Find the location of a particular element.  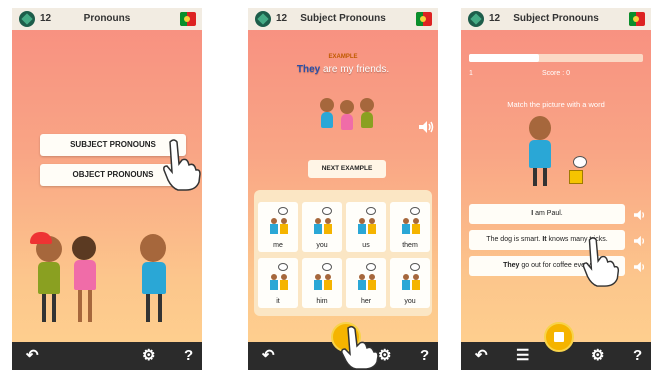

pronoun-label: me is located at coordinates (278, 245).